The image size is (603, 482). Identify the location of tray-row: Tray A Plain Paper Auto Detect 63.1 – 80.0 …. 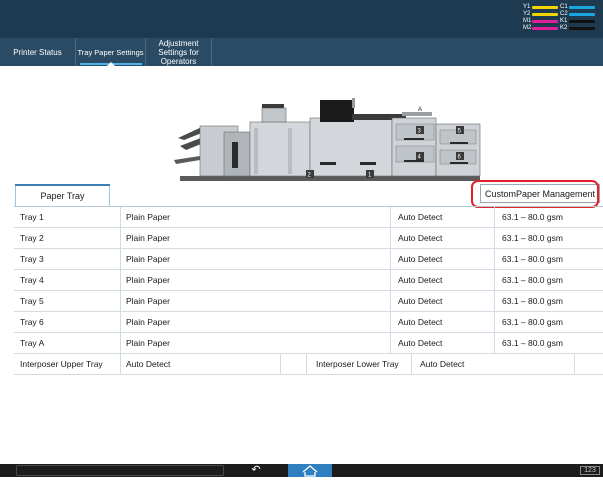
(308, 343).